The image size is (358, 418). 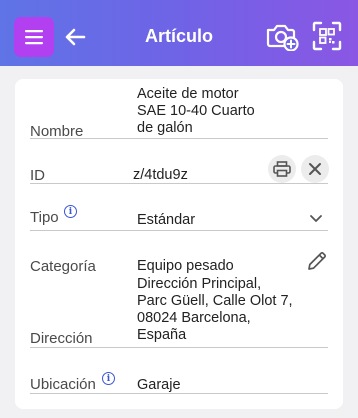 I want to click on tipo-underline, so click(x=179, y=230).